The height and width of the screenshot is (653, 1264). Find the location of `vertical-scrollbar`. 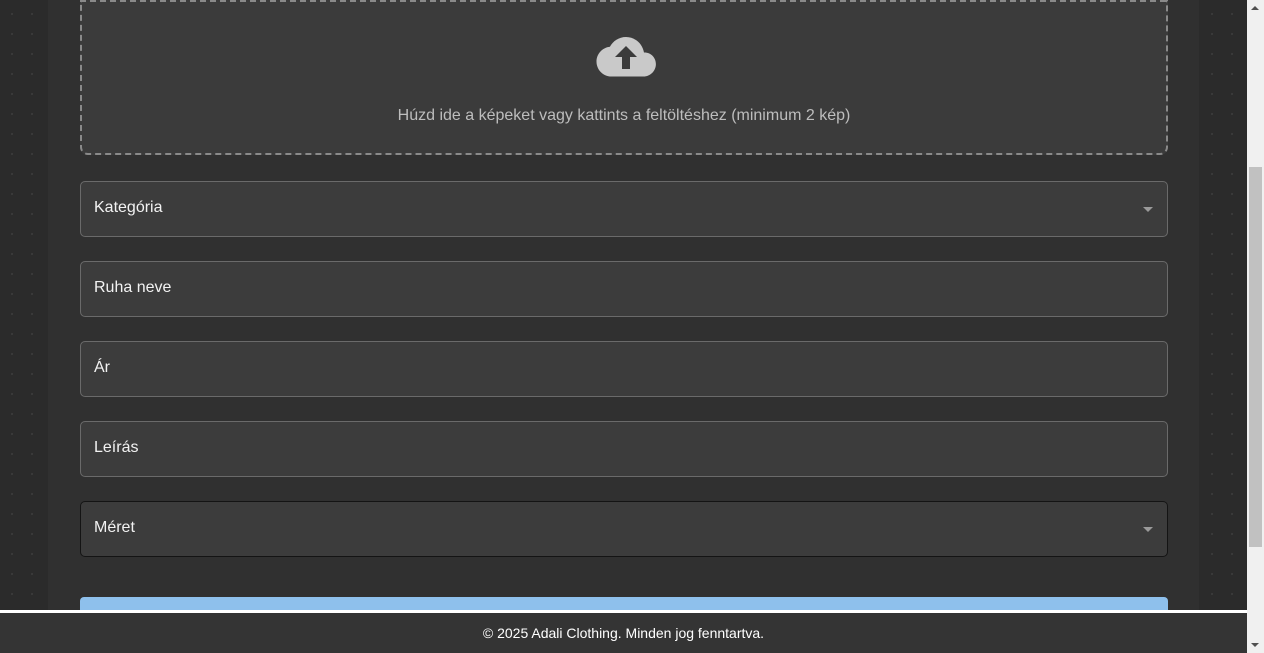

vertical-scrollbar is located at coordinates (1255, 326).